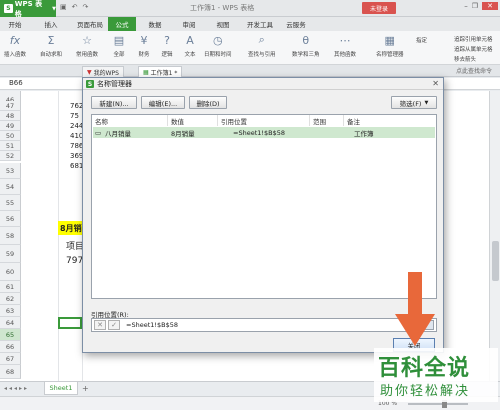 The height and width of the screenshot is (410, 500). I want to click on column-header-note: 备注, so click(390, 120).